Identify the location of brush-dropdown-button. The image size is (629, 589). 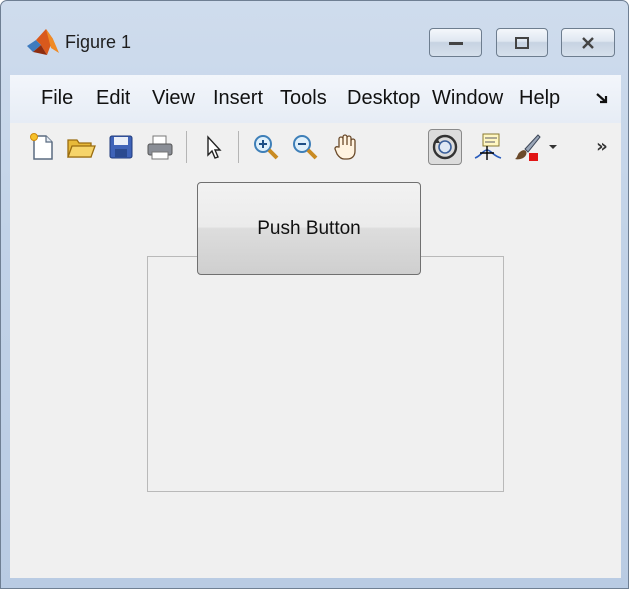
(553, 147).